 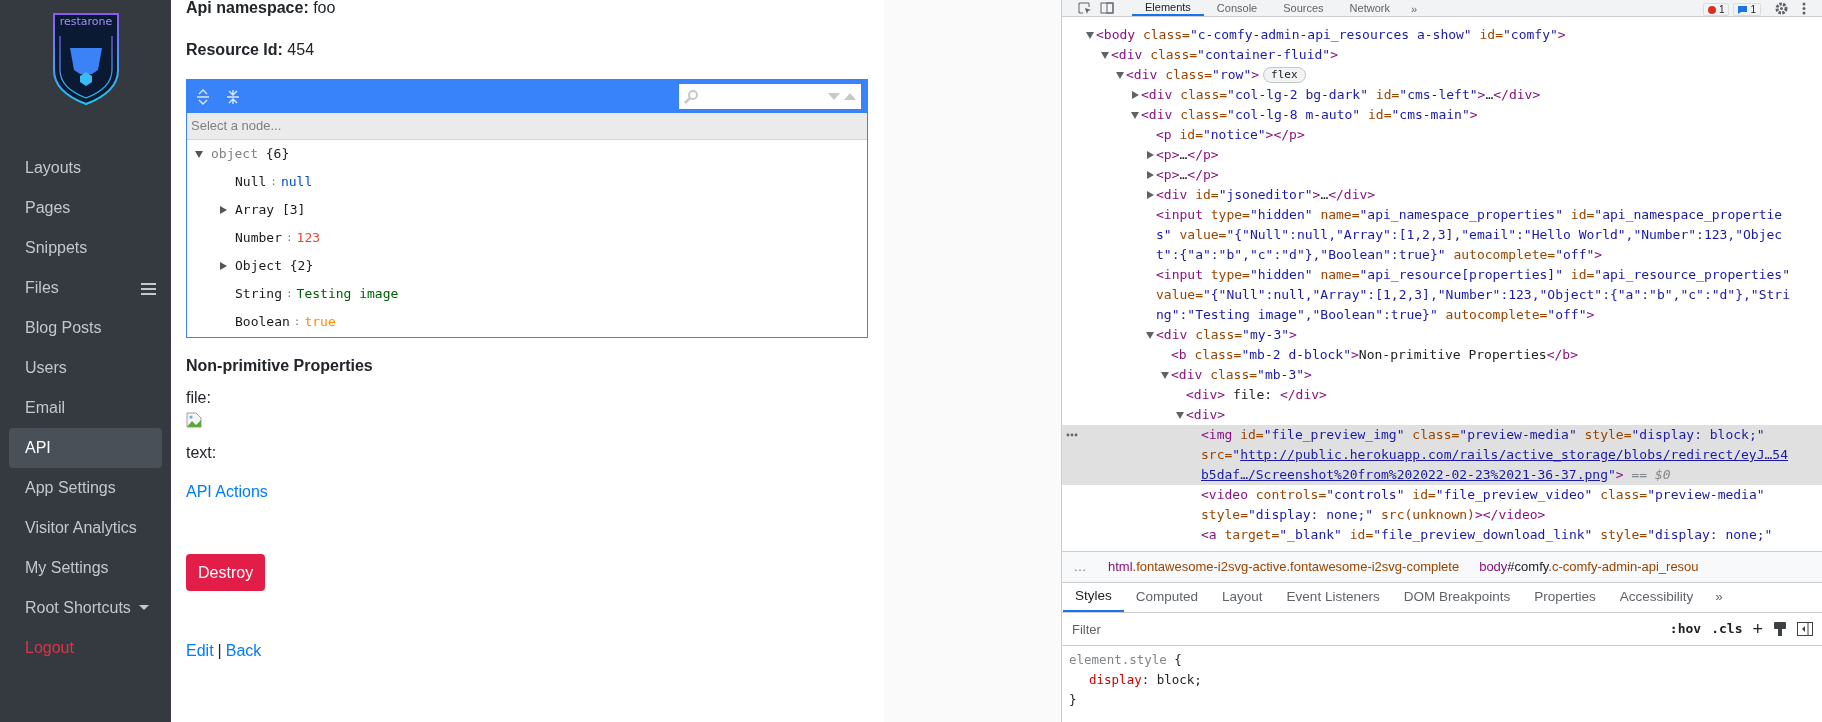 I want to click on sidebar-item: API, so click(x=85, y=448).